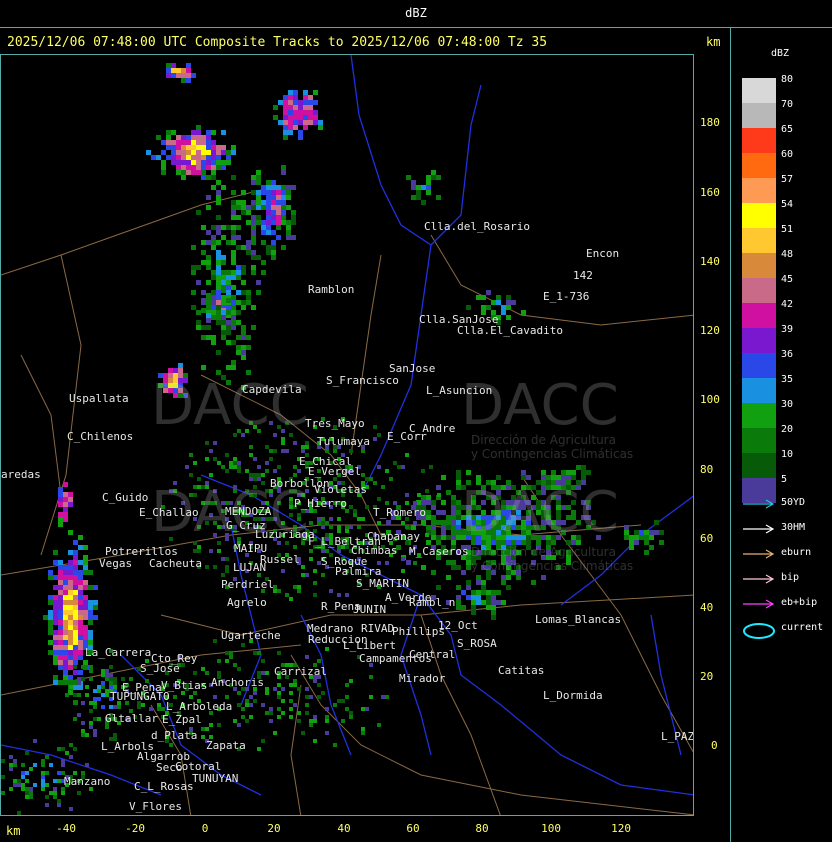 This screenshot has width=832, height=842. What do you see at coordinates (300, 671) in the screenshot?
I see `place-label: Carrizal` at bounding box center [300, 671].